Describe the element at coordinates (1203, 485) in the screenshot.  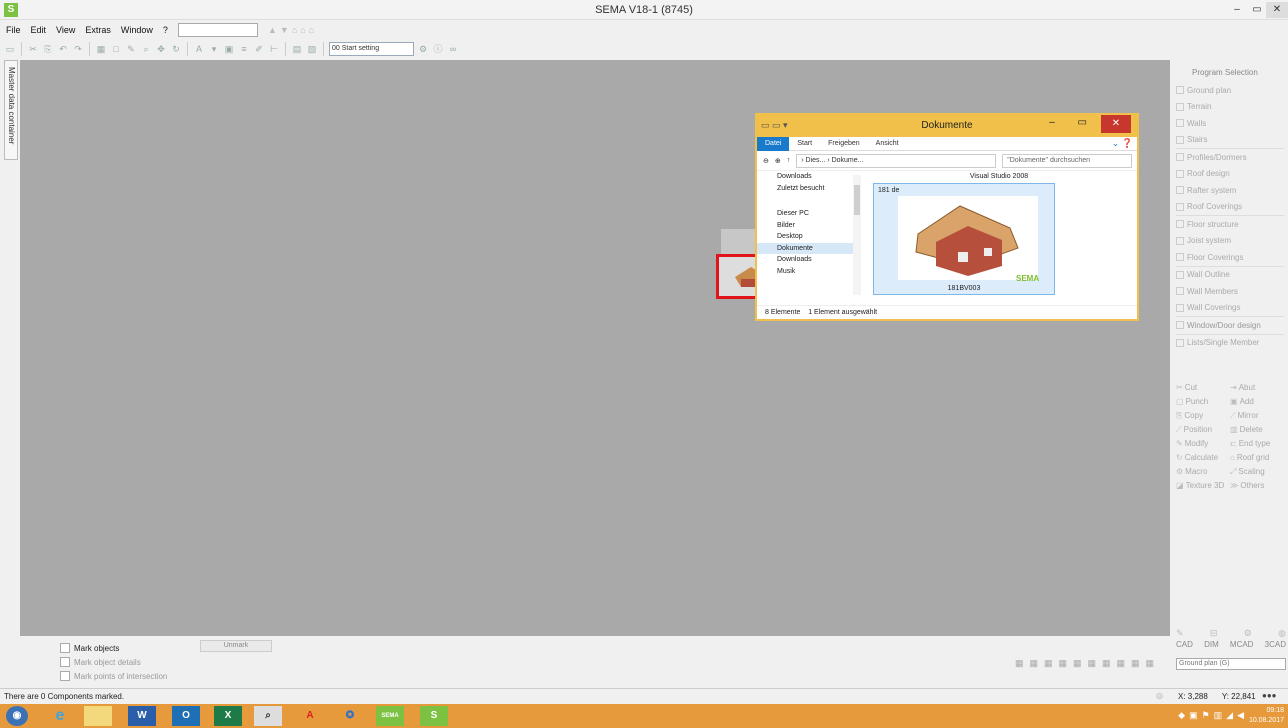
I see `cmd-texture-3d: ◪ Texture 3D` at that location.